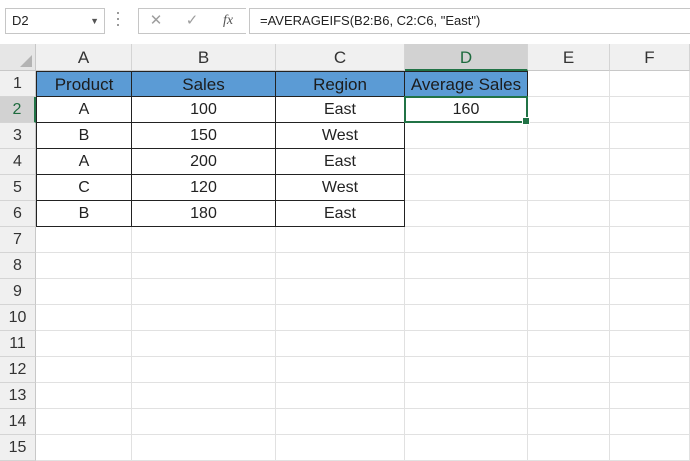 This screenshot has height=461, width=690. What do you see at coordinates (84, 370) in the screenshot?
I see `cell-a12` at bounding box center [84, 370].